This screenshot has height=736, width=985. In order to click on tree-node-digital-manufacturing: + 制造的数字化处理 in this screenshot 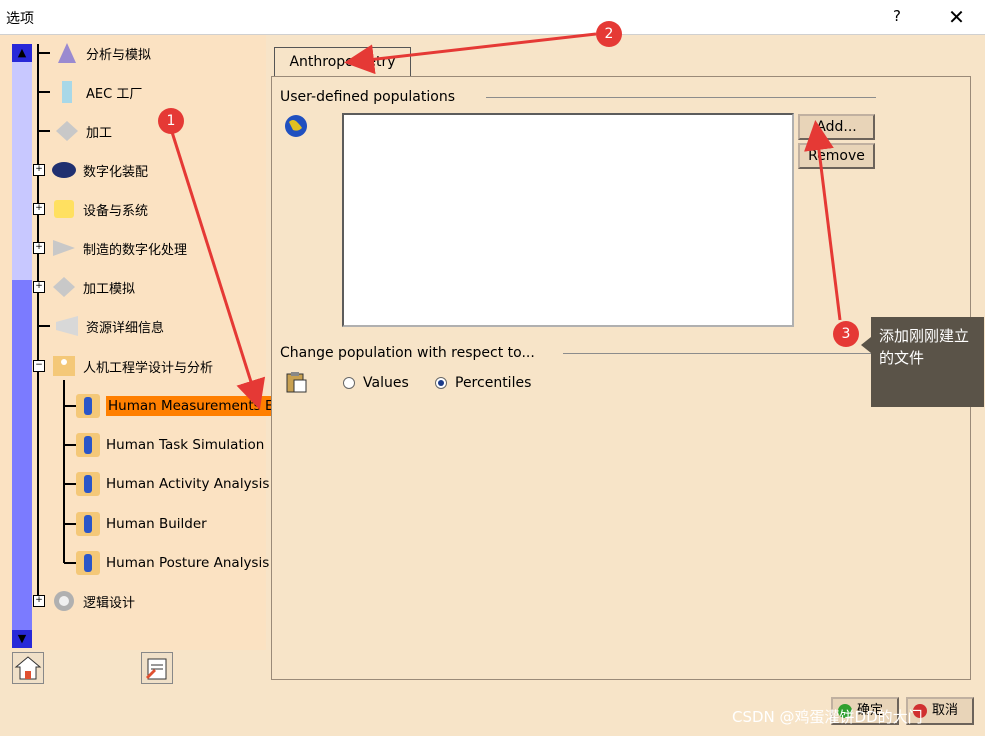, I will do `click(110, 248)`.